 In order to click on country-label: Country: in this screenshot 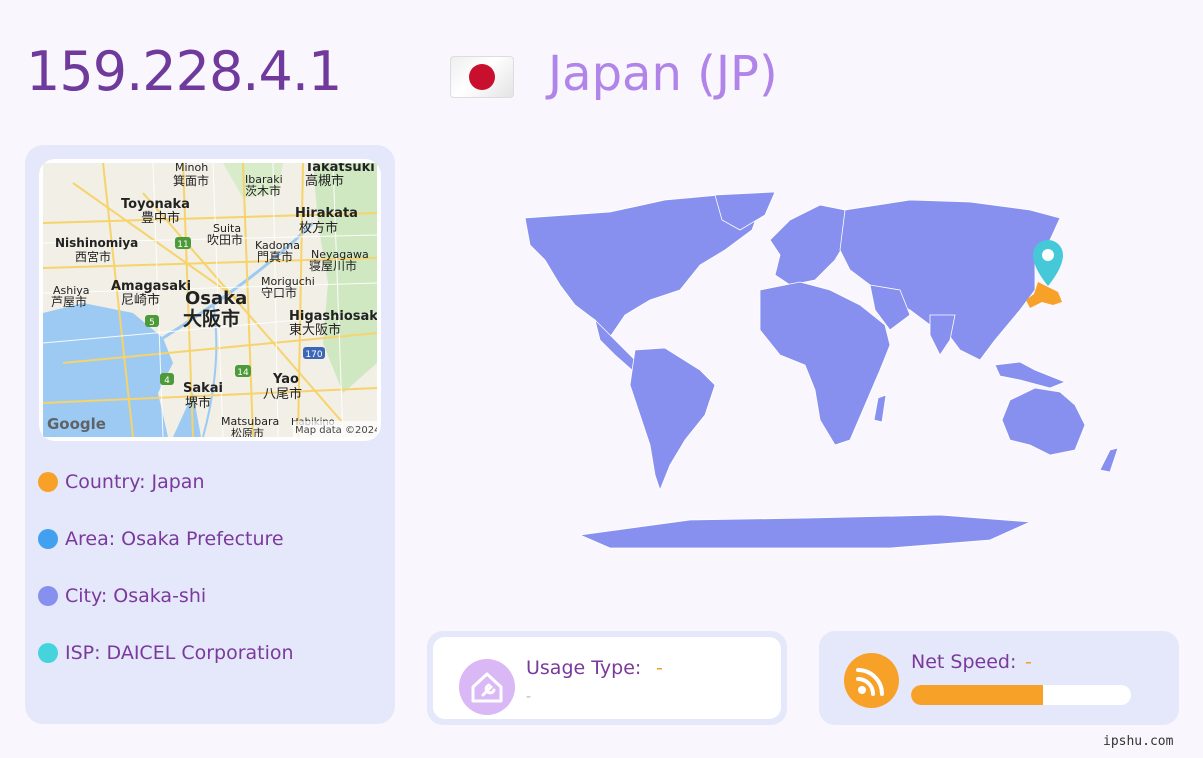, I will do `click(105, 482)`.